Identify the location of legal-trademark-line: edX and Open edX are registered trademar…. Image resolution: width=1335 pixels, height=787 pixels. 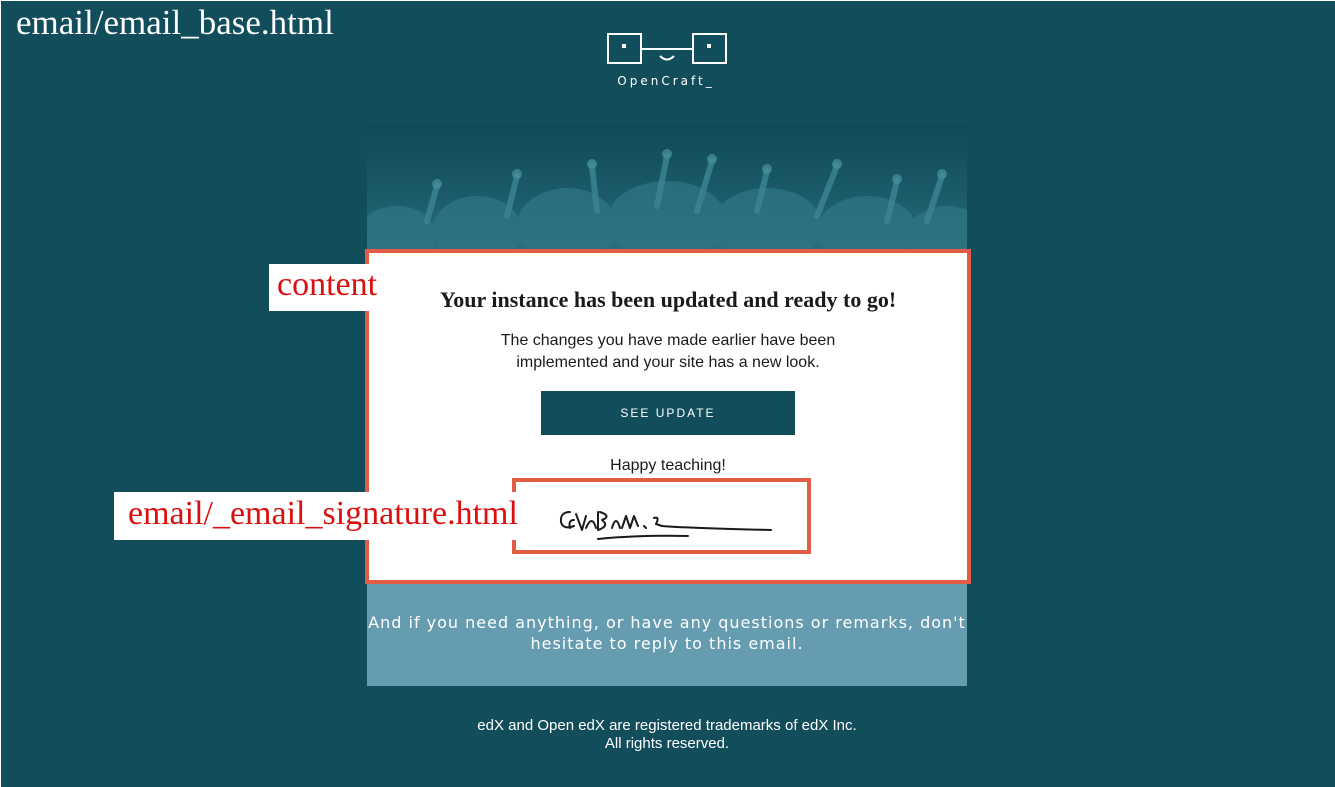
(667, 725).